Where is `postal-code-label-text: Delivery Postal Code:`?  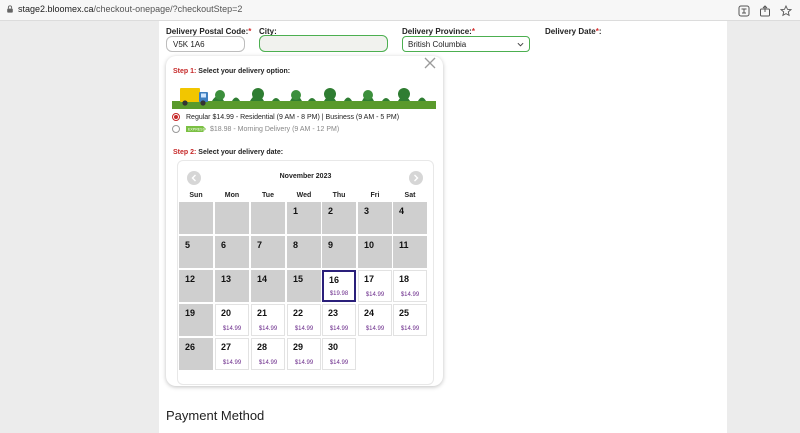
postal-code-label-text: Delivery Postal Code: is located at coordinates (207, 31).